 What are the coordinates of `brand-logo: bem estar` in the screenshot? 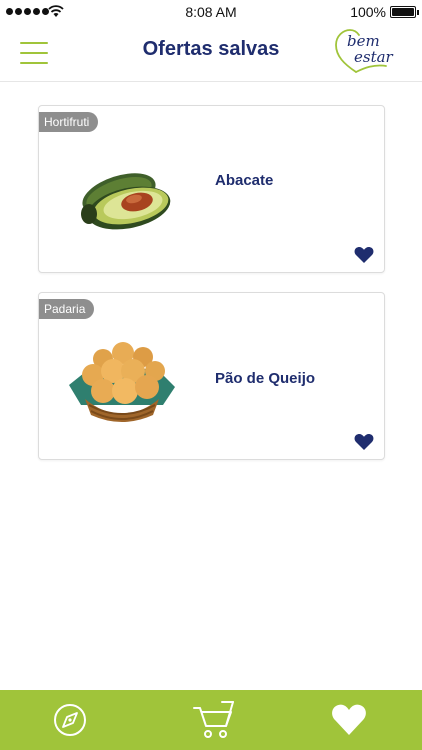 It's located at (366, 51).